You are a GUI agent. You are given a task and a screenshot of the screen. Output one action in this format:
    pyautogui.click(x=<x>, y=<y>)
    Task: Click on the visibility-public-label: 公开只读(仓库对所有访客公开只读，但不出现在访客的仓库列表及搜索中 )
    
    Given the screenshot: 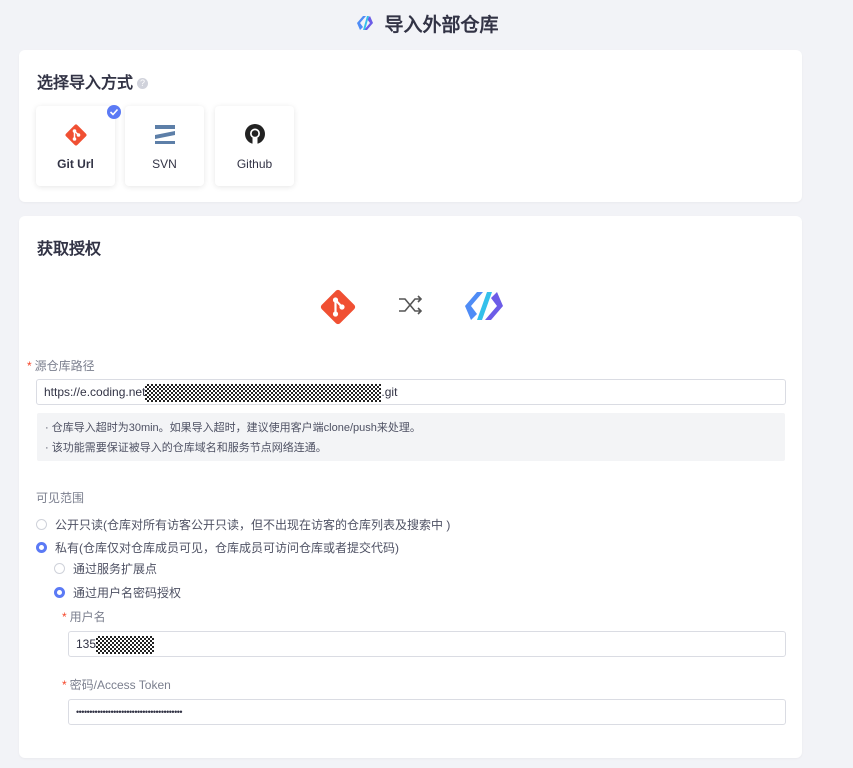 What is the action you would take?
    pyautogui.click(x=253, y=525)
    